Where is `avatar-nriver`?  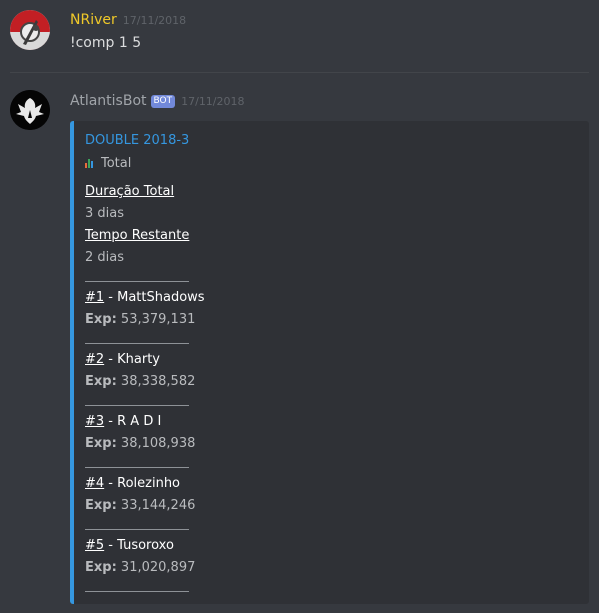 avatar-nriver is located at coordinates (30, 30).